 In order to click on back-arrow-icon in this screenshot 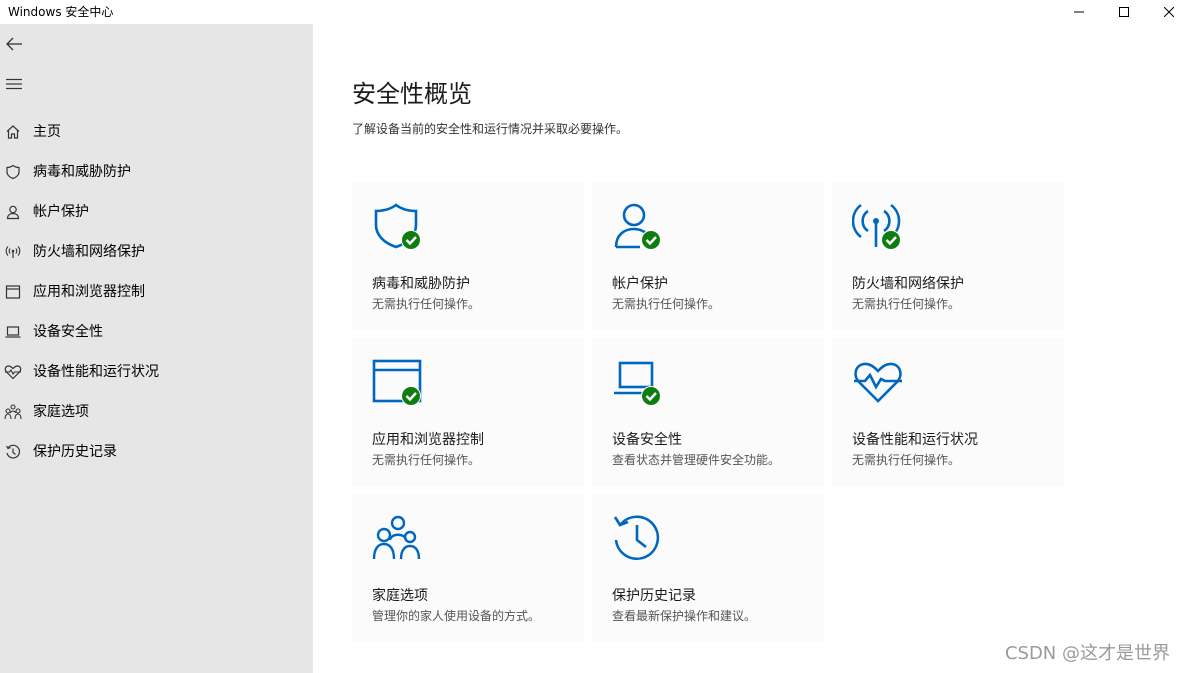, I will do `click(14, 44)`.